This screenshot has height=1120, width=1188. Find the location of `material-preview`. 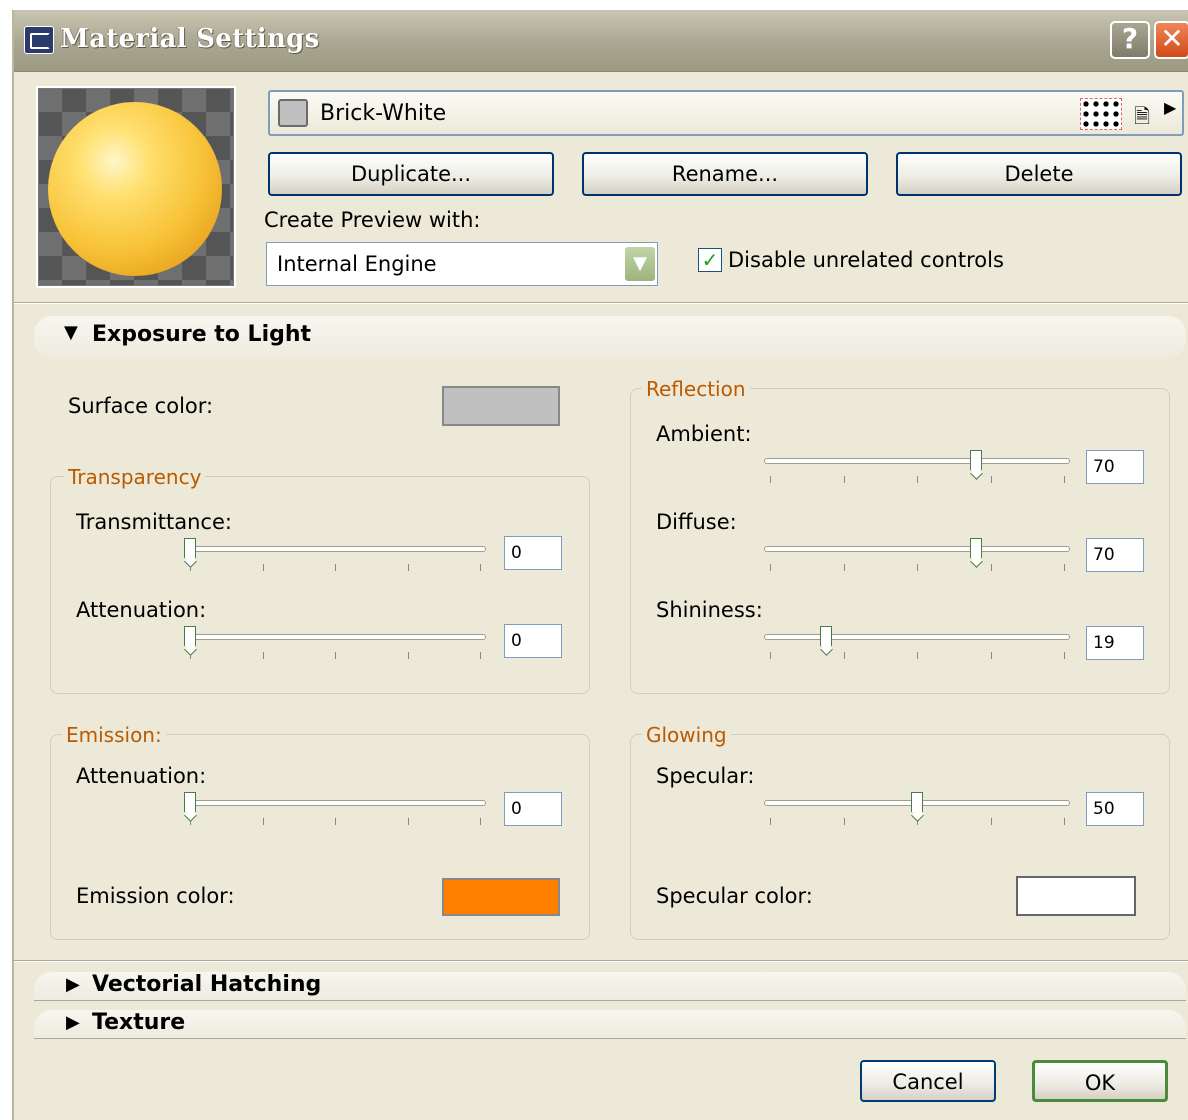

material-preview is located at coordinates (136, 187).